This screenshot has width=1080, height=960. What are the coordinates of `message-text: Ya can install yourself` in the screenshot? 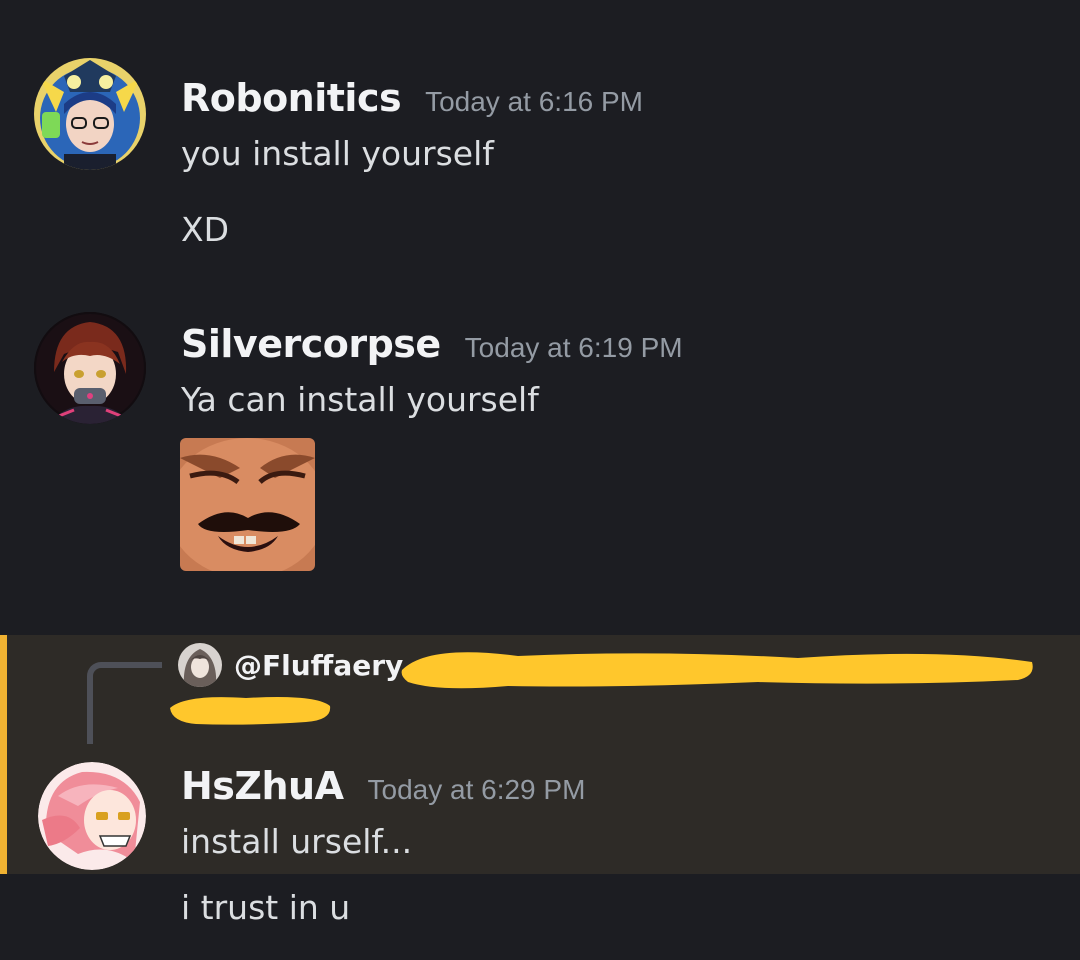 It's located at (360, 399).